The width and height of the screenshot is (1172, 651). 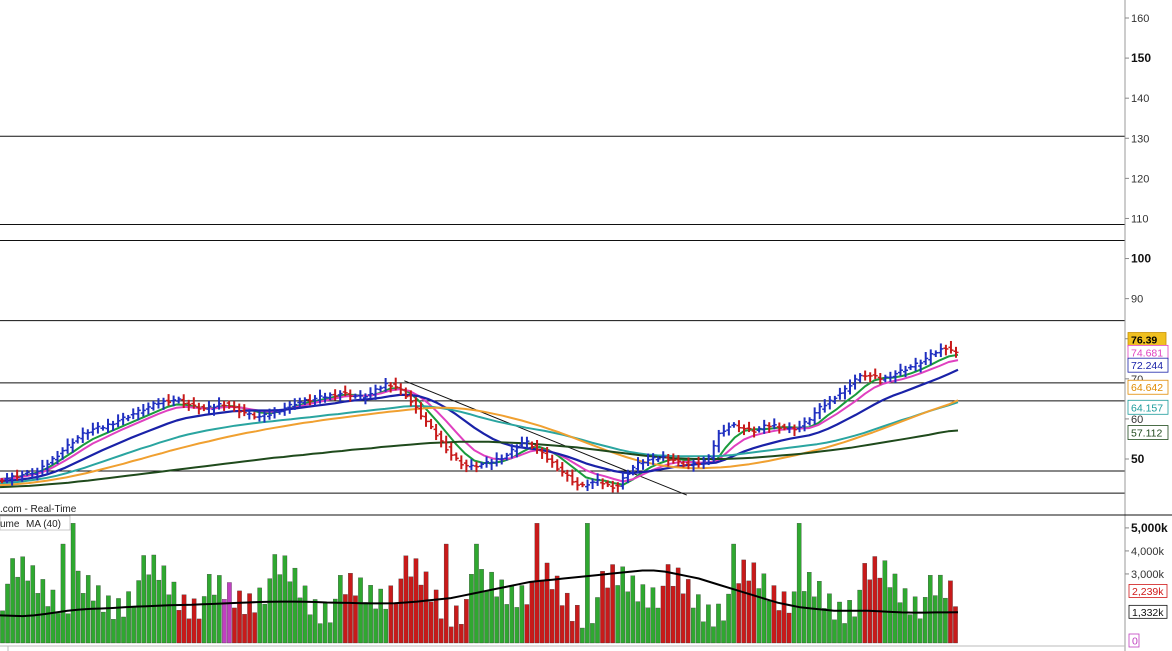 I want to click on volume-pane-label: ume, so click(x=10, y=524).